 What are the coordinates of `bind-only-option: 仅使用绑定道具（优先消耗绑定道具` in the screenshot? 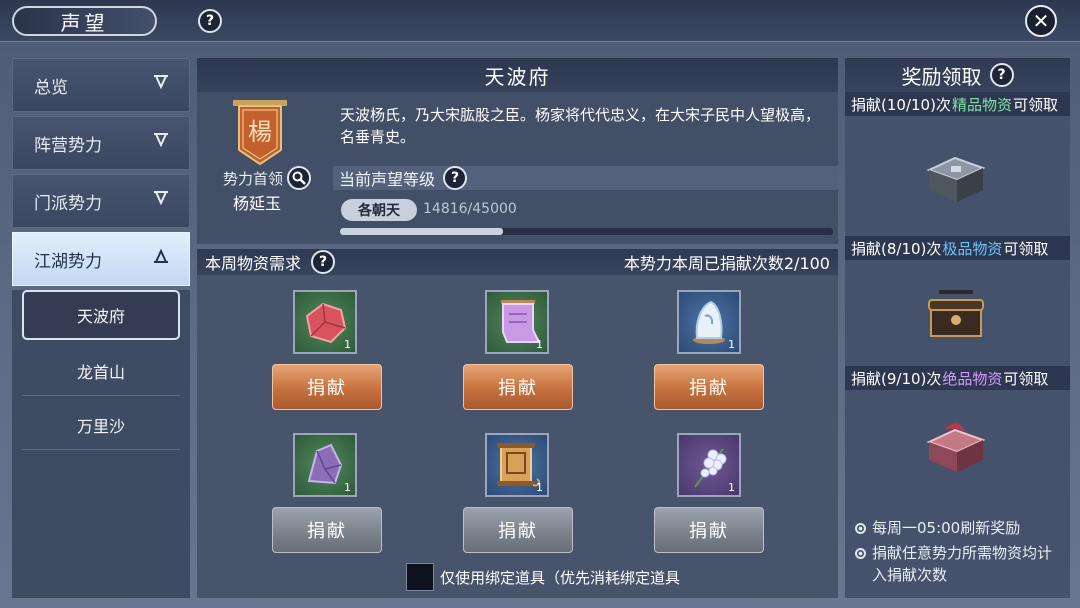 It's located at (543, 577).